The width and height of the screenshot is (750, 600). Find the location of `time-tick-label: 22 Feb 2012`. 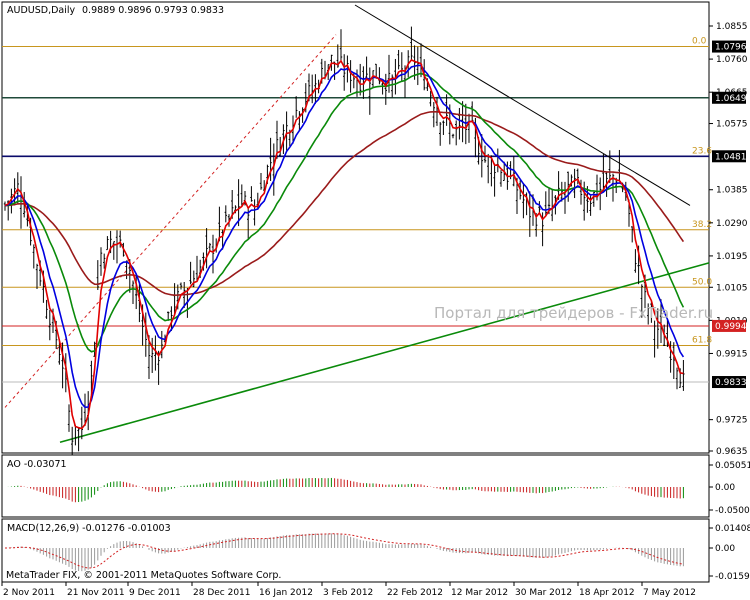

time-tick-label: 22 Feb 2012 is located at coordinates (415, 593).